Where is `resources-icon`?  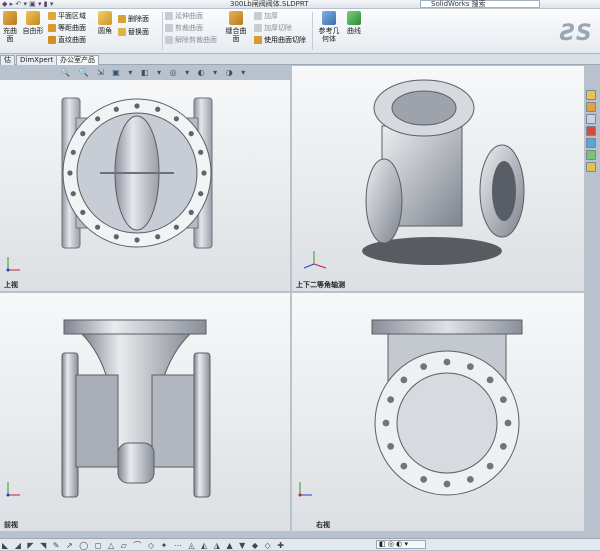
resources-icon is located at coordinates (591, 95).